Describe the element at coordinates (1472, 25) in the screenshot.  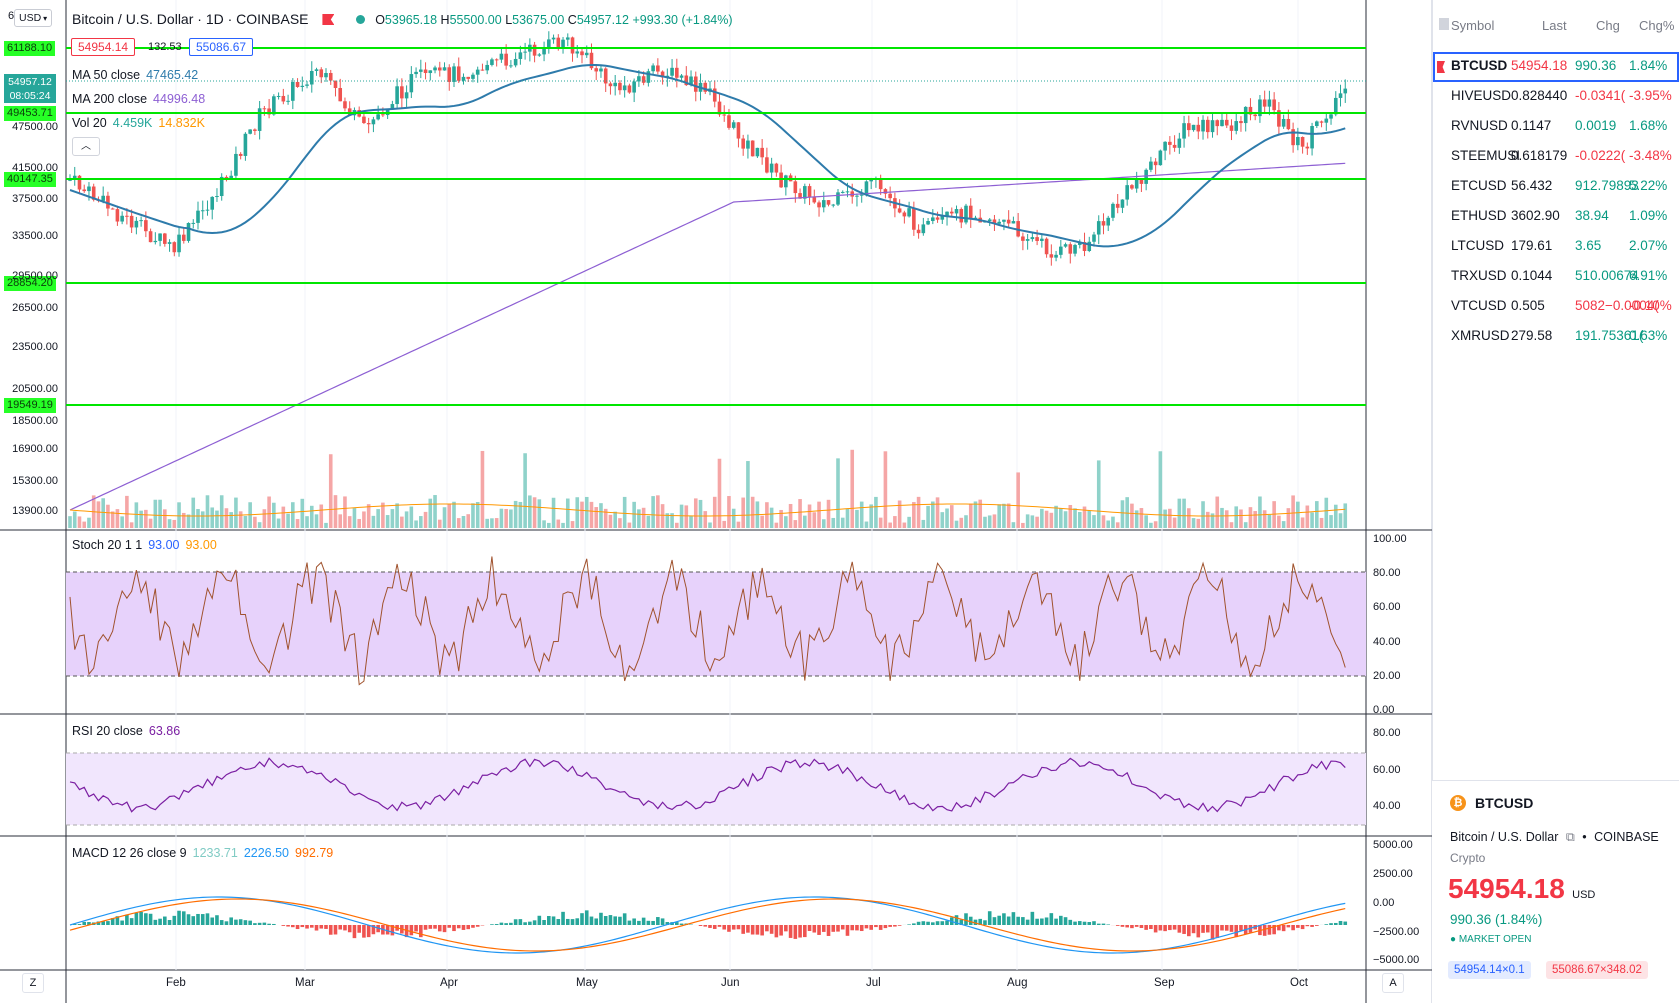
I see `col-symbol: Symbol` at that location.